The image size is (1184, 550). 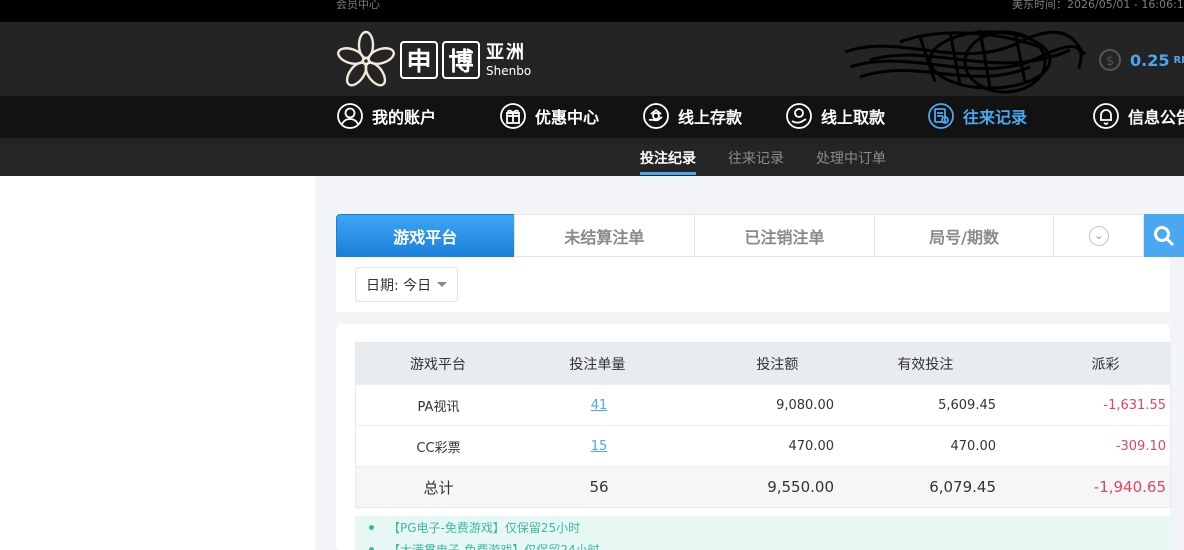 What do you see at coordinates (763, 404) in the screenshot?
I see `table-row: PA视讯 41 9,080.00 5,609.45 -1,631.55` at bounding box center [763, 404].